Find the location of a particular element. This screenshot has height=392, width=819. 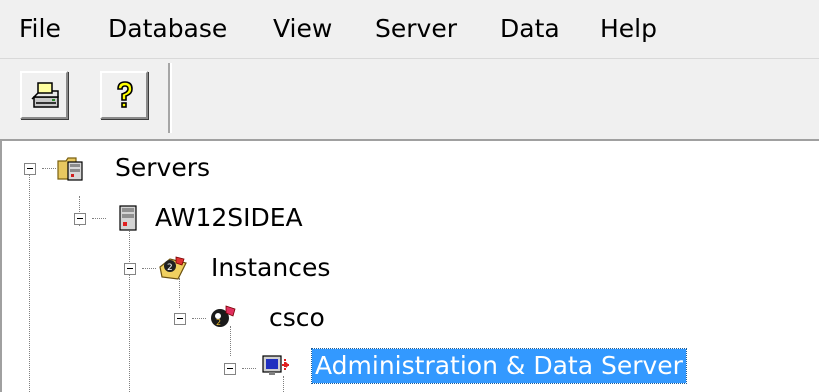

tree-node-label: AW12SIDEA is located at coordinates (229, 217).